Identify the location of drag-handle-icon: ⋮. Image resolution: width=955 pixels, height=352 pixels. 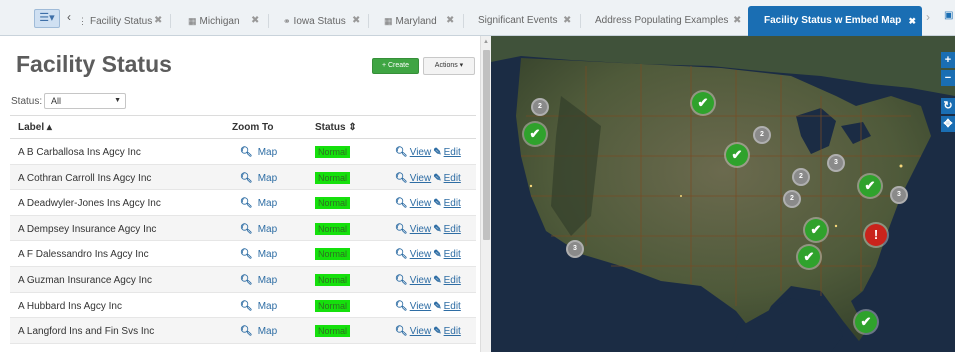
(82, 21).